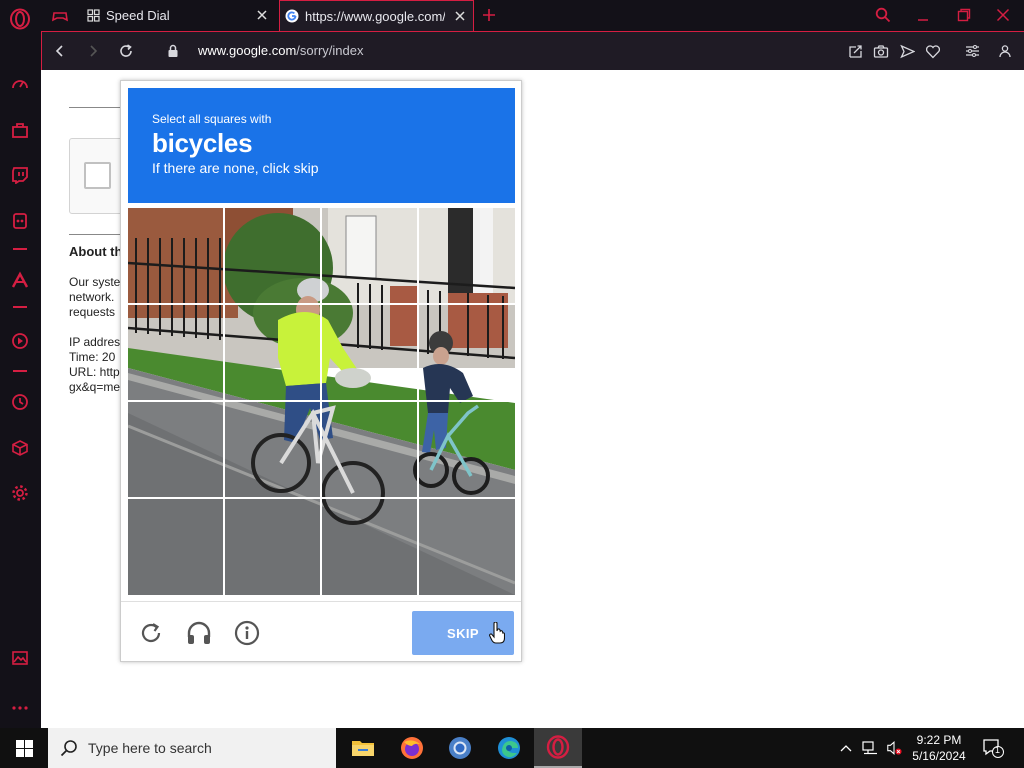 Image resolution: width=1024 pixels, height=768 pixels. Describe the element at coordinates (939, 756) in the screenshot. I see `clock-date: 5/16/2024` at that location.